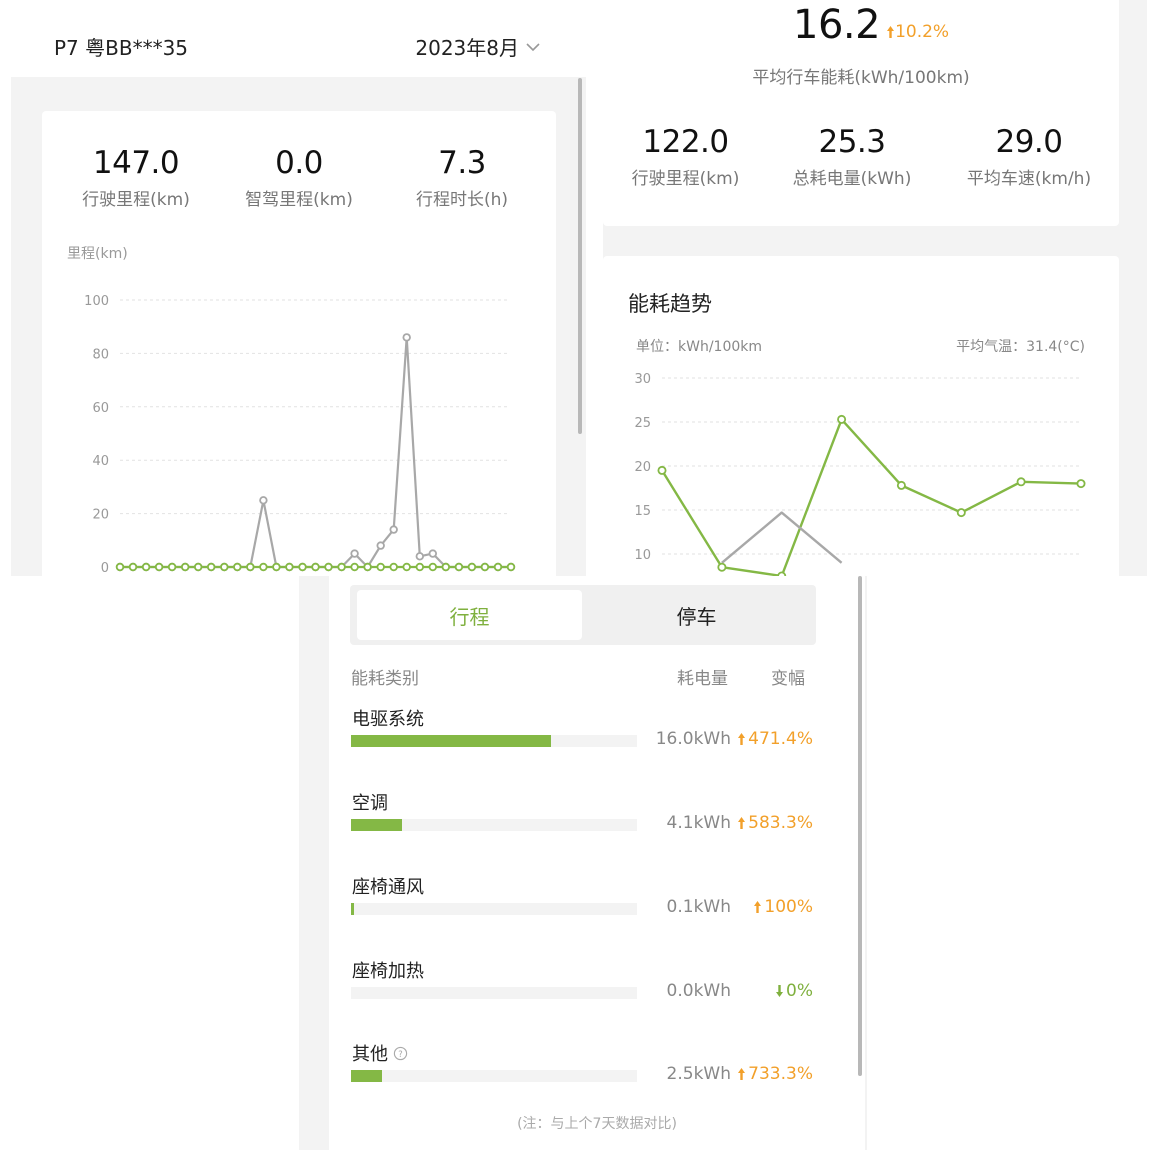  Describe the element at coordinates (788, 679) in the screenshot. I see `header-change: 变幅` at that location.